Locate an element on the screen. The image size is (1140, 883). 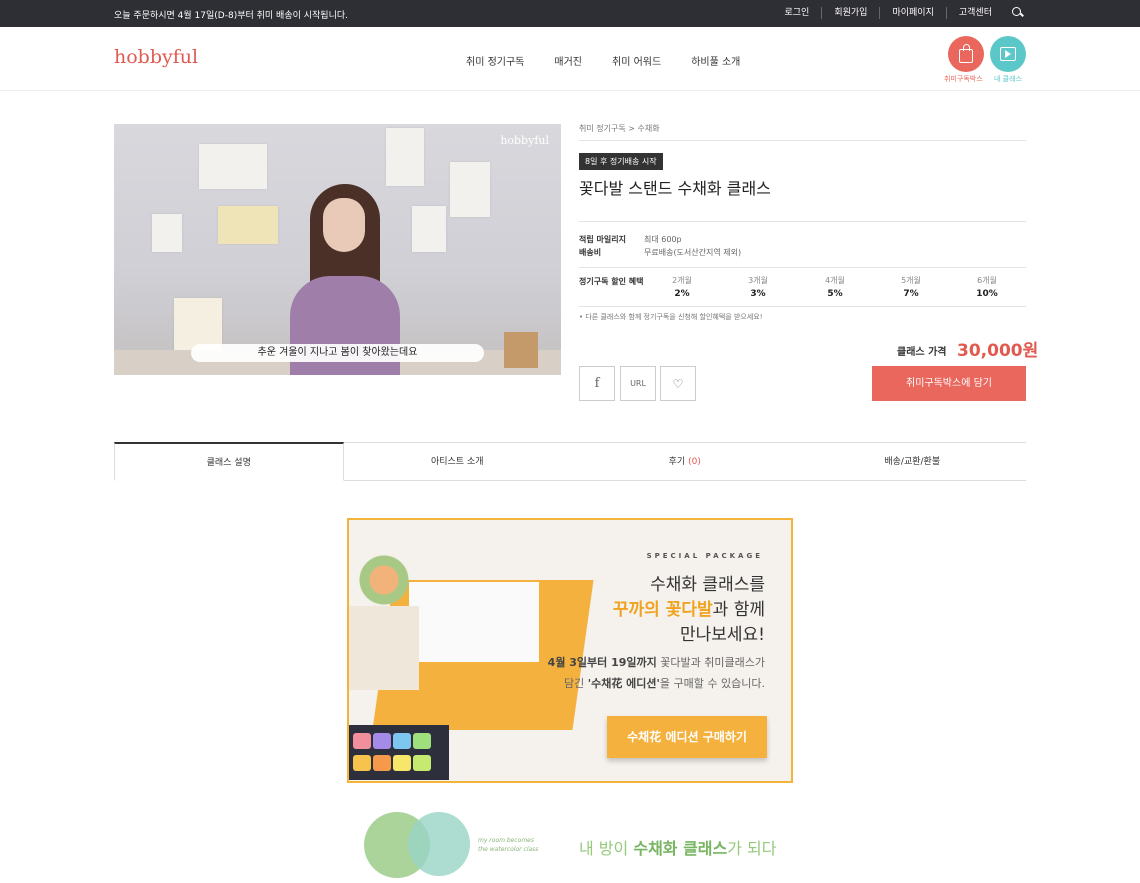
delivery-badge: 8일 후 정기배송 시작 is located at coordinates (621, 161).